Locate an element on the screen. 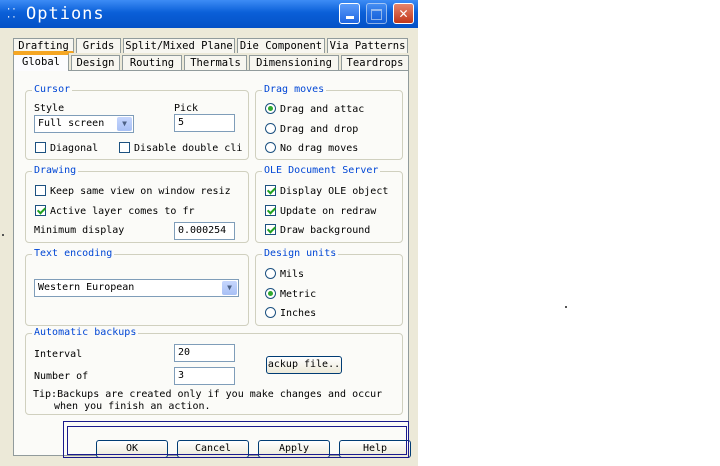  tab-die-component: Die Component is located at coordinates (281, 45).